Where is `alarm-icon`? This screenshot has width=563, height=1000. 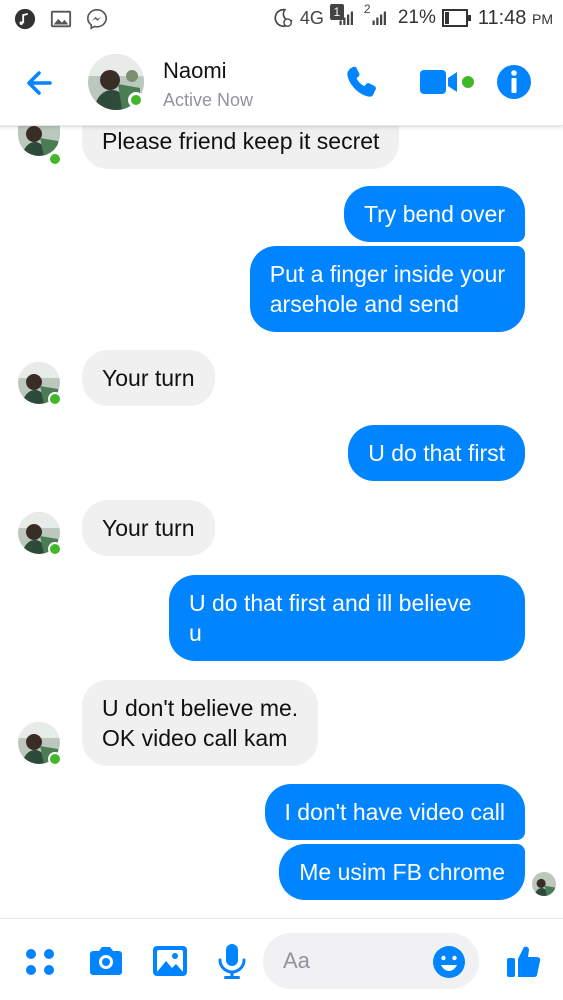 alarm-icon is located at coordinates (283, 17).